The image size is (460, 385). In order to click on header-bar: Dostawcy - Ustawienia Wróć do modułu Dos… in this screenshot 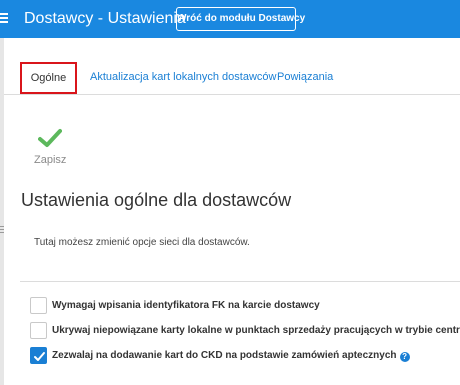, I will do `click(230, 19)`.